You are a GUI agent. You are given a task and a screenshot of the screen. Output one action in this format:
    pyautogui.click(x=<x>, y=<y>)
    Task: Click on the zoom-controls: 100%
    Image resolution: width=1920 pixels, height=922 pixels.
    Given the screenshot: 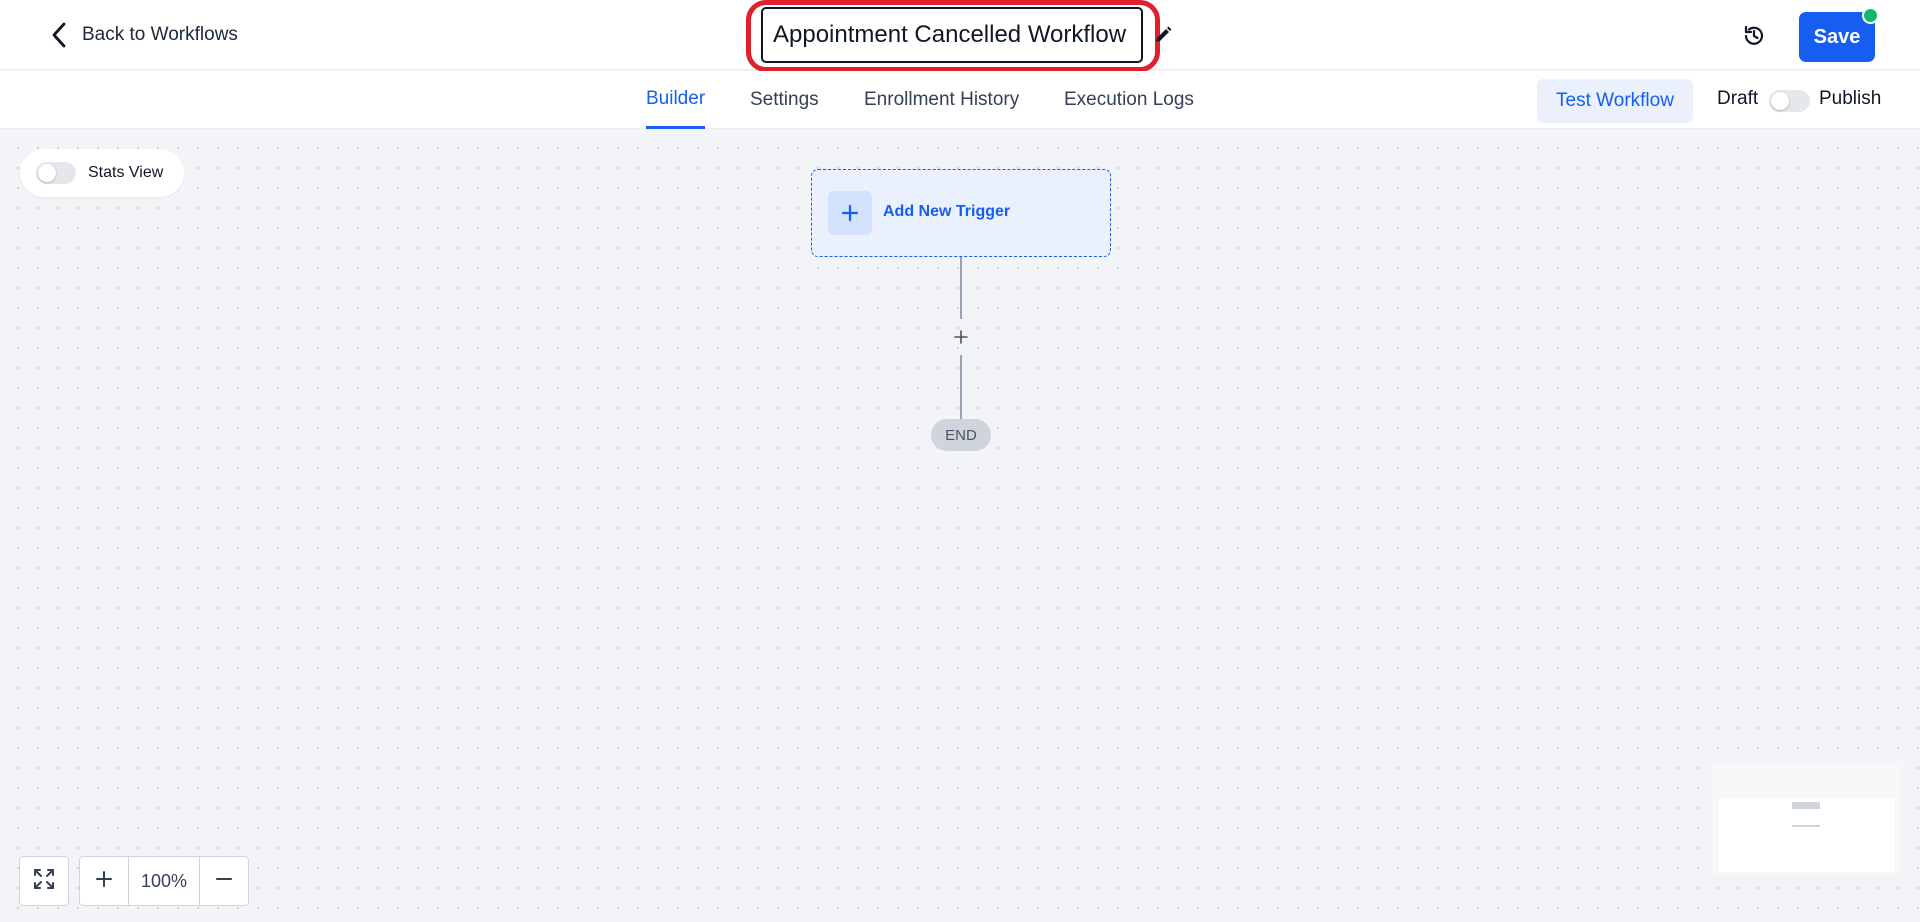 What is the action you would take?
    pyautogui.click(x=164, y=881)
    